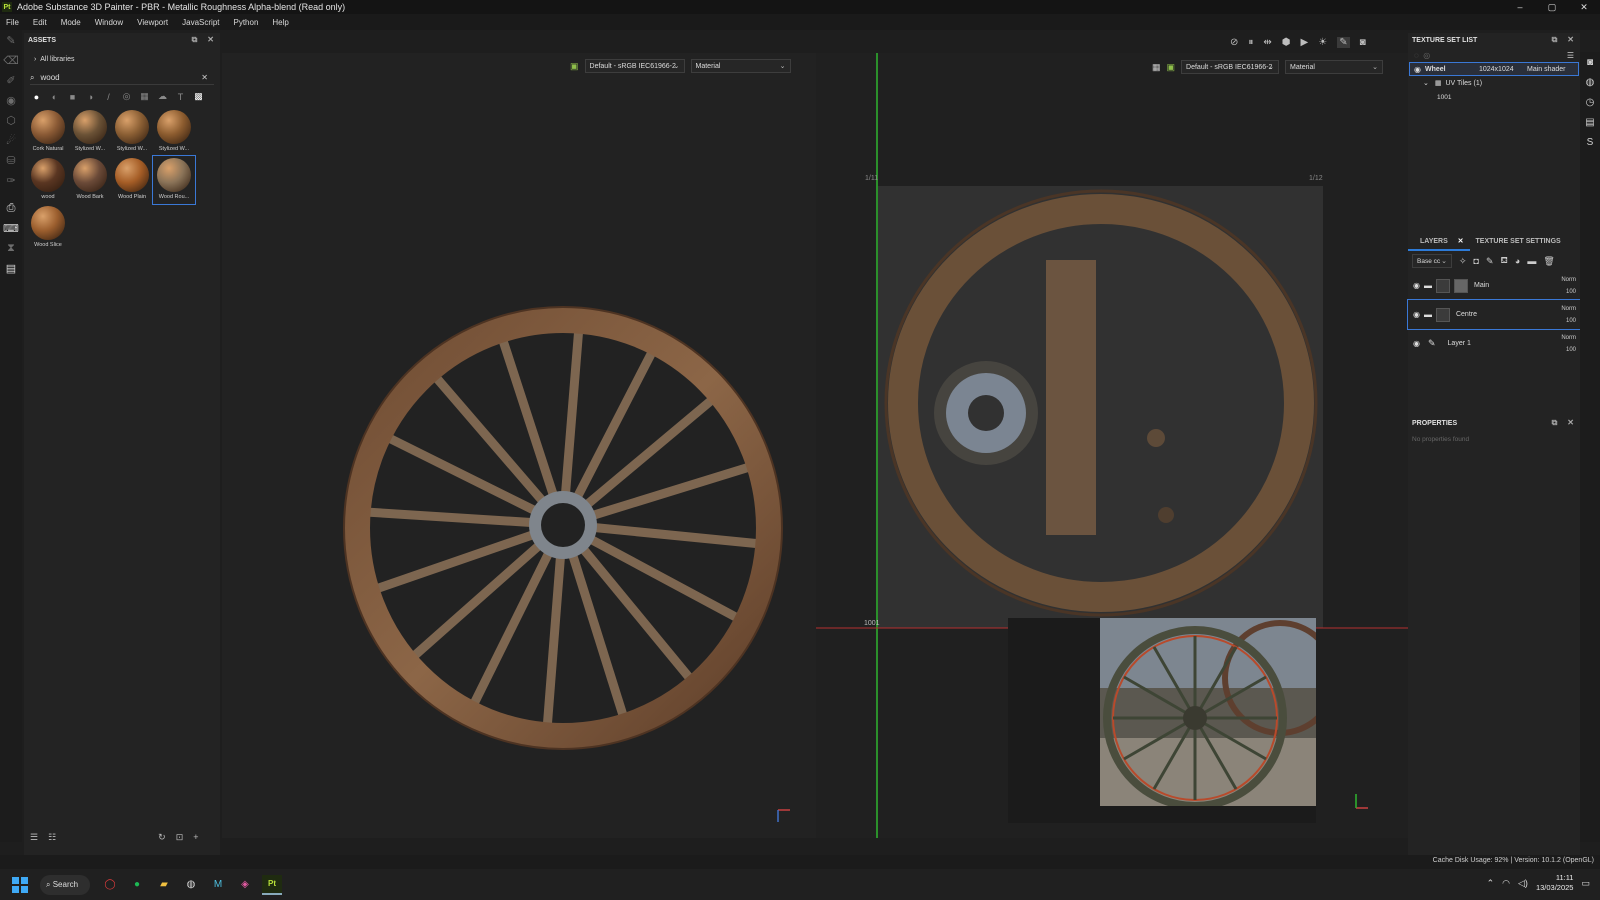 This screenshot has height=900, width=1600. Describe the element at coordinates (11, 80) in the screenshot. I see `projection-icon: ✐` at that location.